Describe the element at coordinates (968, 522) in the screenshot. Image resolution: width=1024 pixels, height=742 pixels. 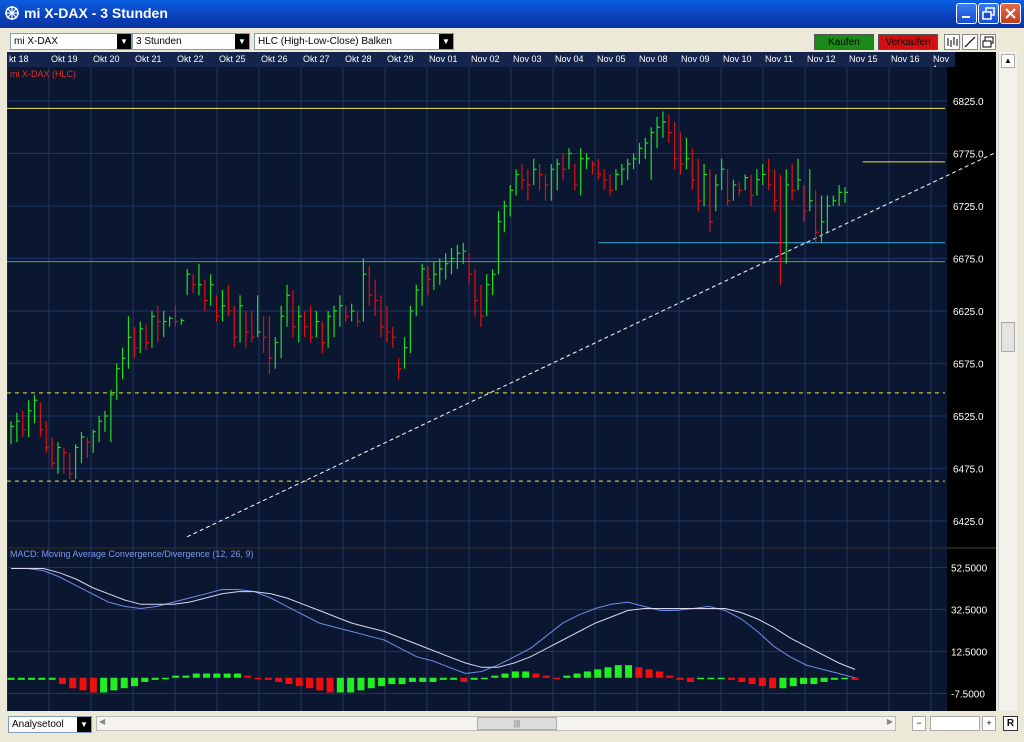
I see `price-tick-label: 6425.0` at that location.